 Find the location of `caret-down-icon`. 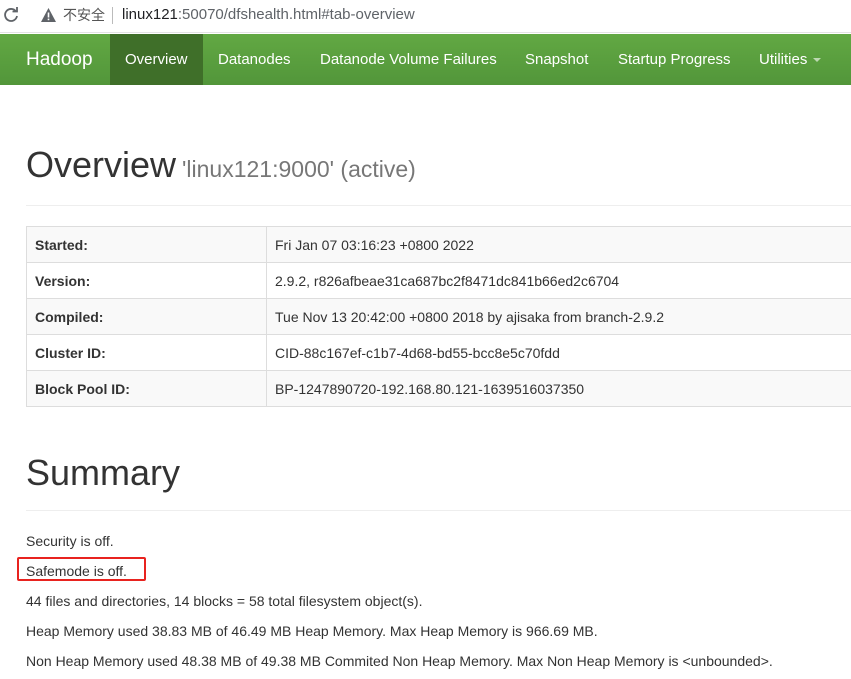

caret-down-icon is located at coordinates (817, 60).